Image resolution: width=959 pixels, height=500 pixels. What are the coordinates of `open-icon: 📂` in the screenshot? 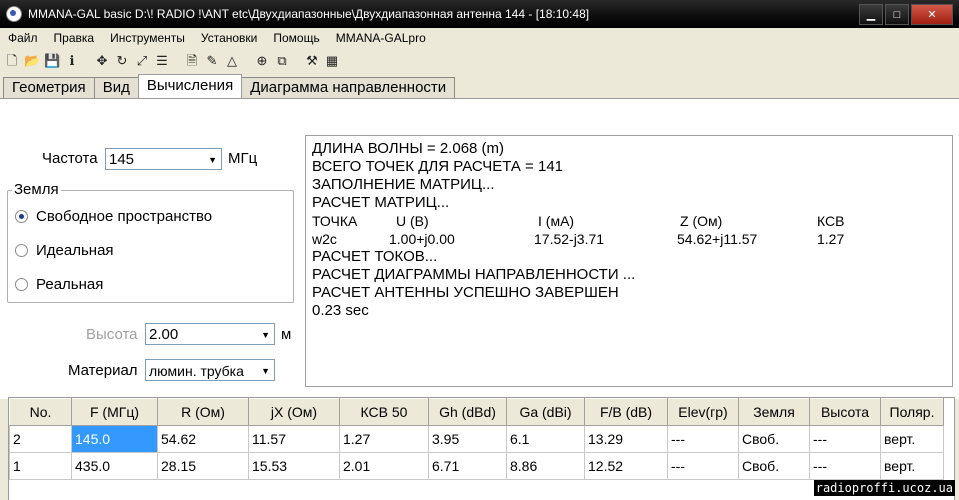 It's located at (32, 61).